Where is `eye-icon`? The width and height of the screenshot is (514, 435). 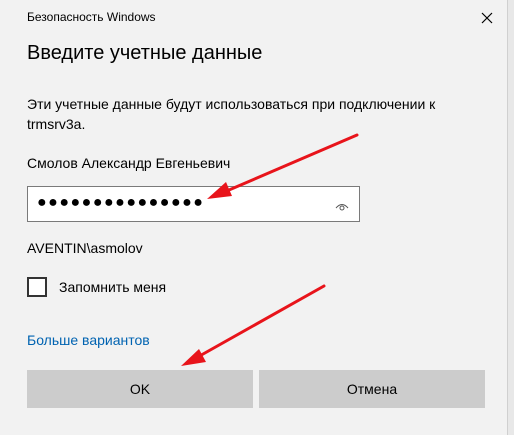
eye-icon is located at coordinates (342, 205).